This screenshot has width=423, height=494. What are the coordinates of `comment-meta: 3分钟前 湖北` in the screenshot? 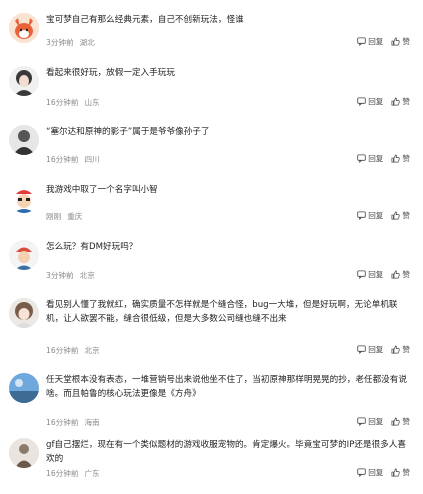 It's located at (70, 42).